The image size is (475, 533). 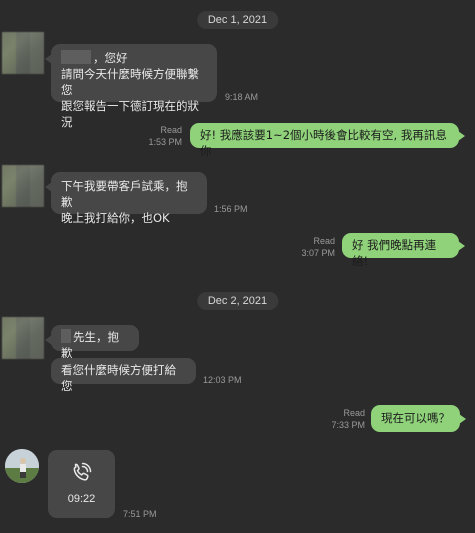 What do you see at coordinates (242, 97) in the screenshot?
I see `message-time: 9:18 AM` at bounding box center [242, 97].